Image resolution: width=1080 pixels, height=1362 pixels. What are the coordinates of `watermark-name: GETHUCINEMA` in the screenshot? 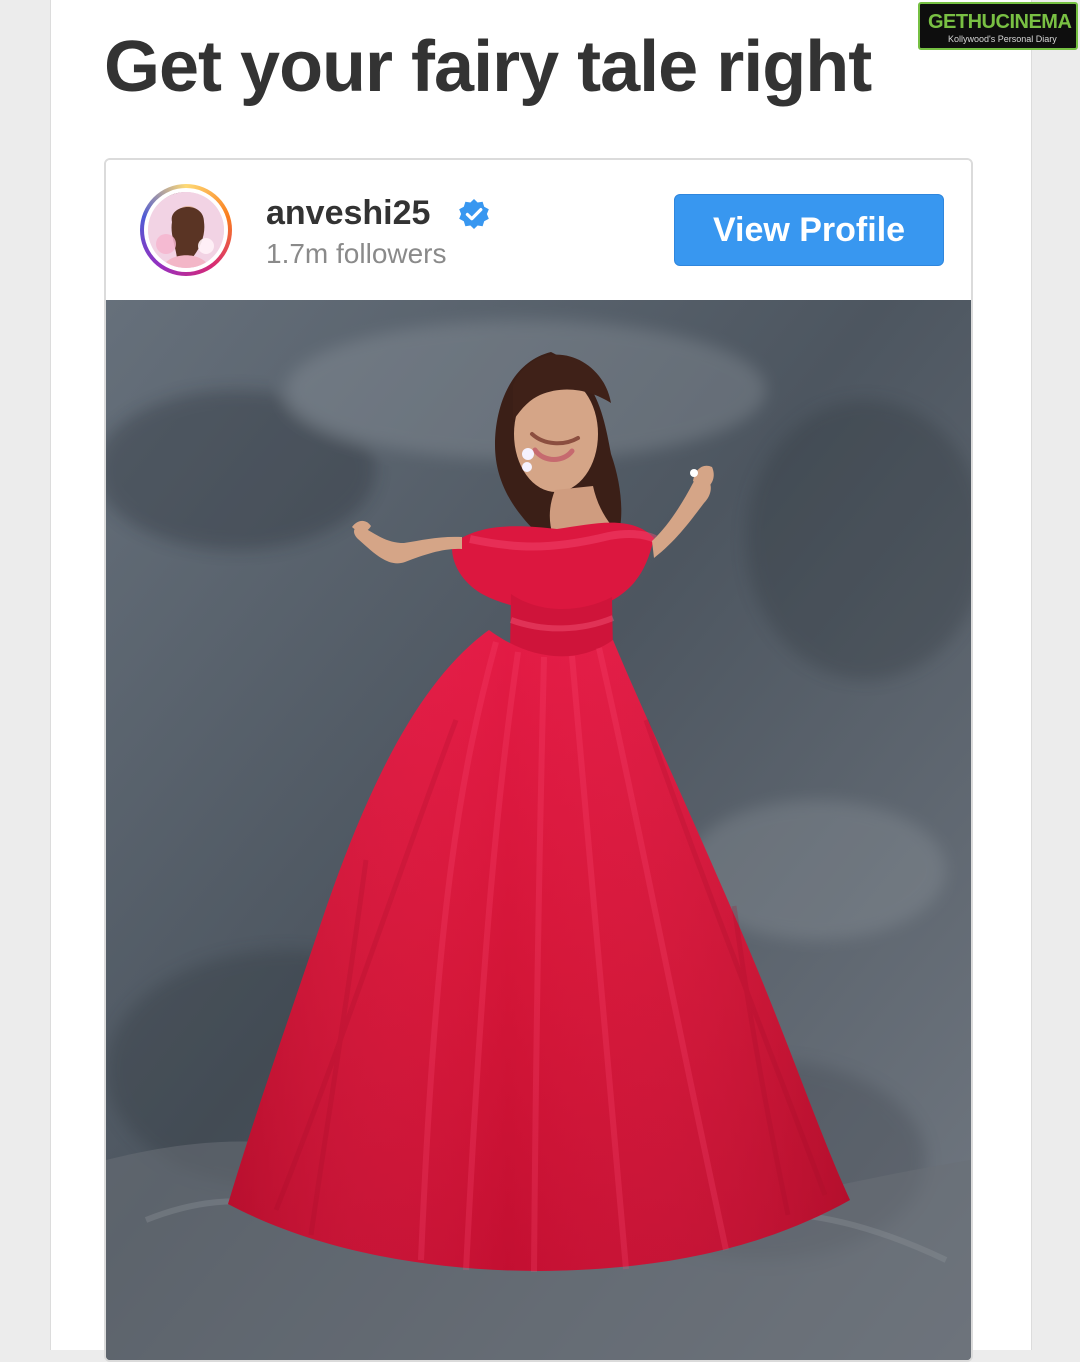 It's located at (1000, 22).